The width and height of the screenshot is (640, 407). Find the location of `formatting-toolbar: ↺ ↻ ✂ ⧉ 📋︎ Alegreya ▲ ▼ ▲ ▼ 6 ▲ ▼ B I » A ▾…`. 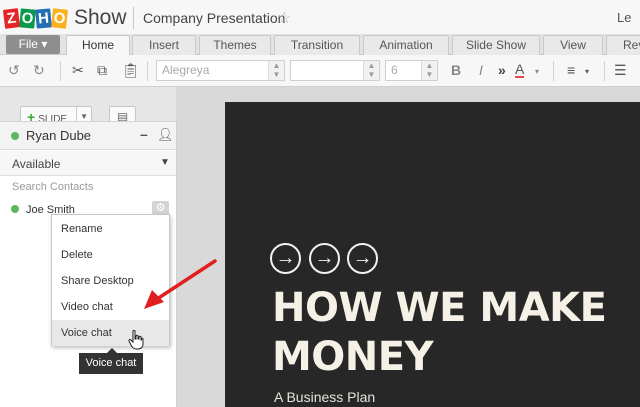

formatting-toolbar: ↺ ↻ ✂ ⧉ 📋︎ Alegreya ▲ ▼ ▲ ▼ 6 ▲ ▼ B I » A ▾… is located at coordinates (320, 71).